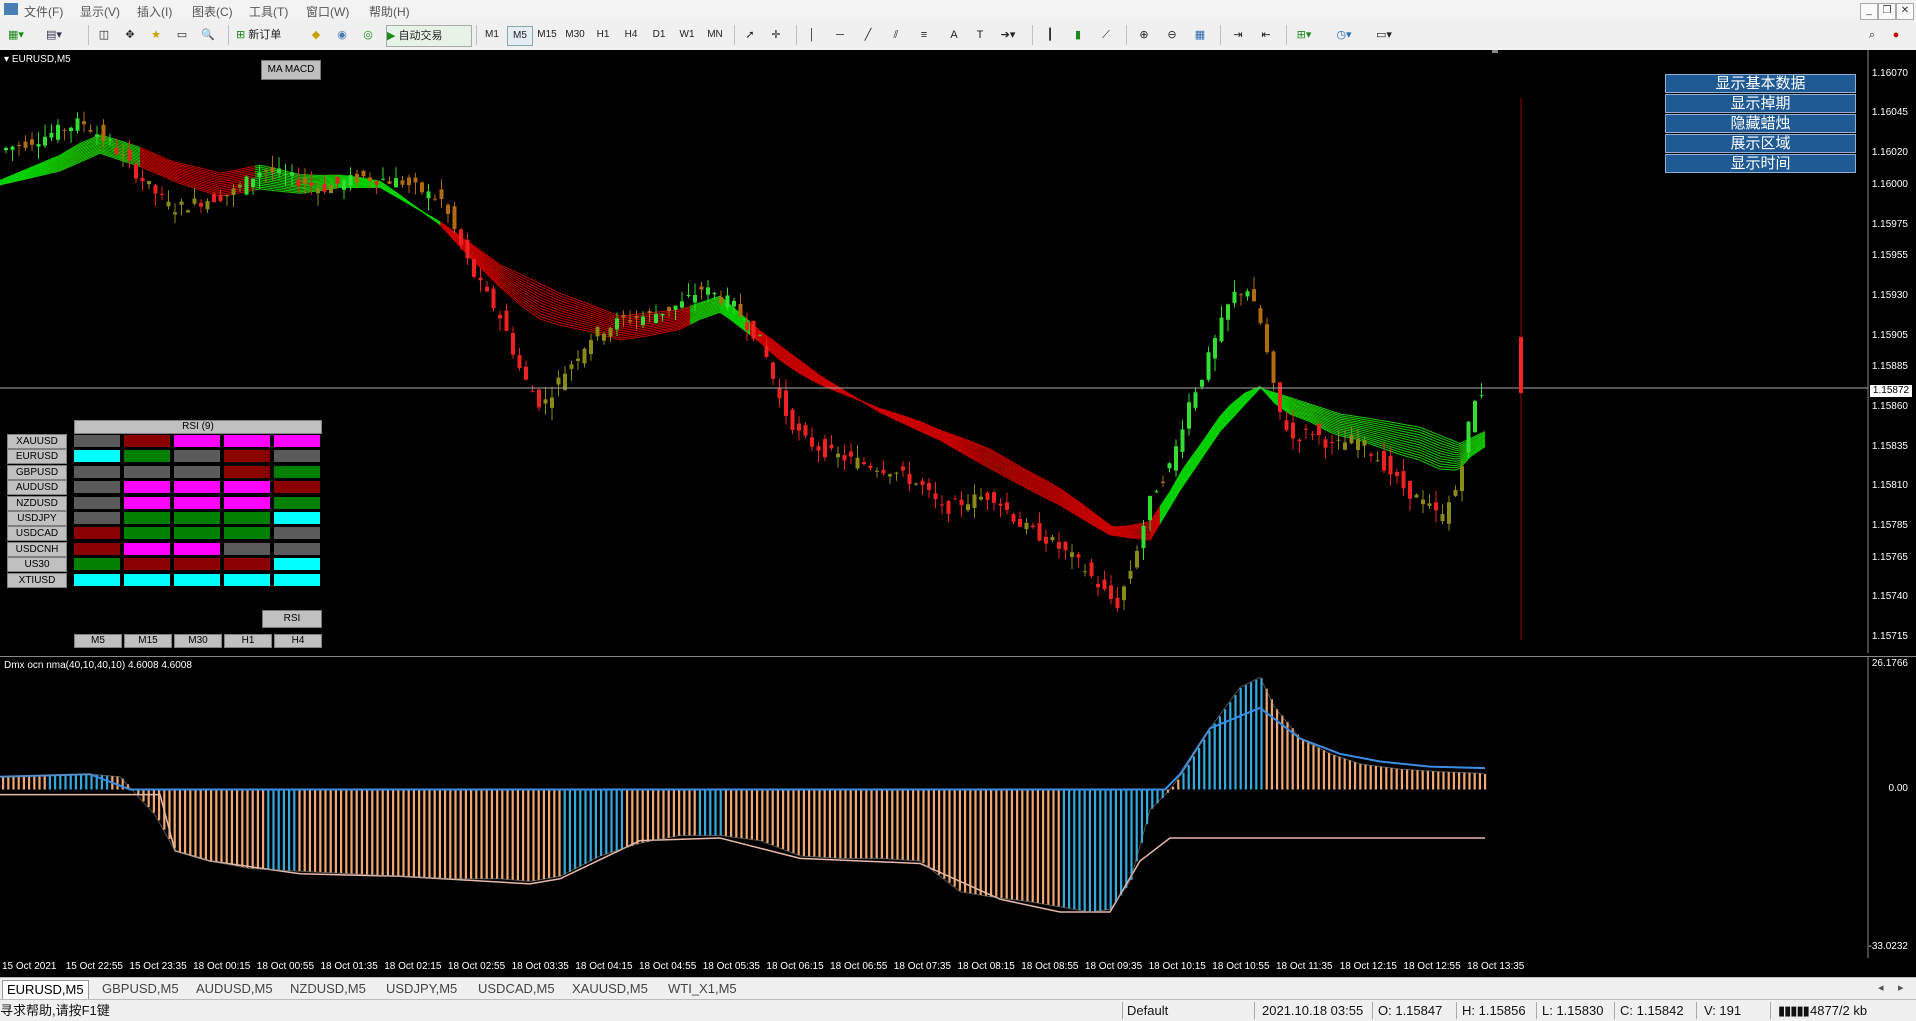 This screenshot has width=1916, height=1021. Describe the element at coordinates (1869, 11) in the screenshot. I see `minimize-icon: _` at that location.